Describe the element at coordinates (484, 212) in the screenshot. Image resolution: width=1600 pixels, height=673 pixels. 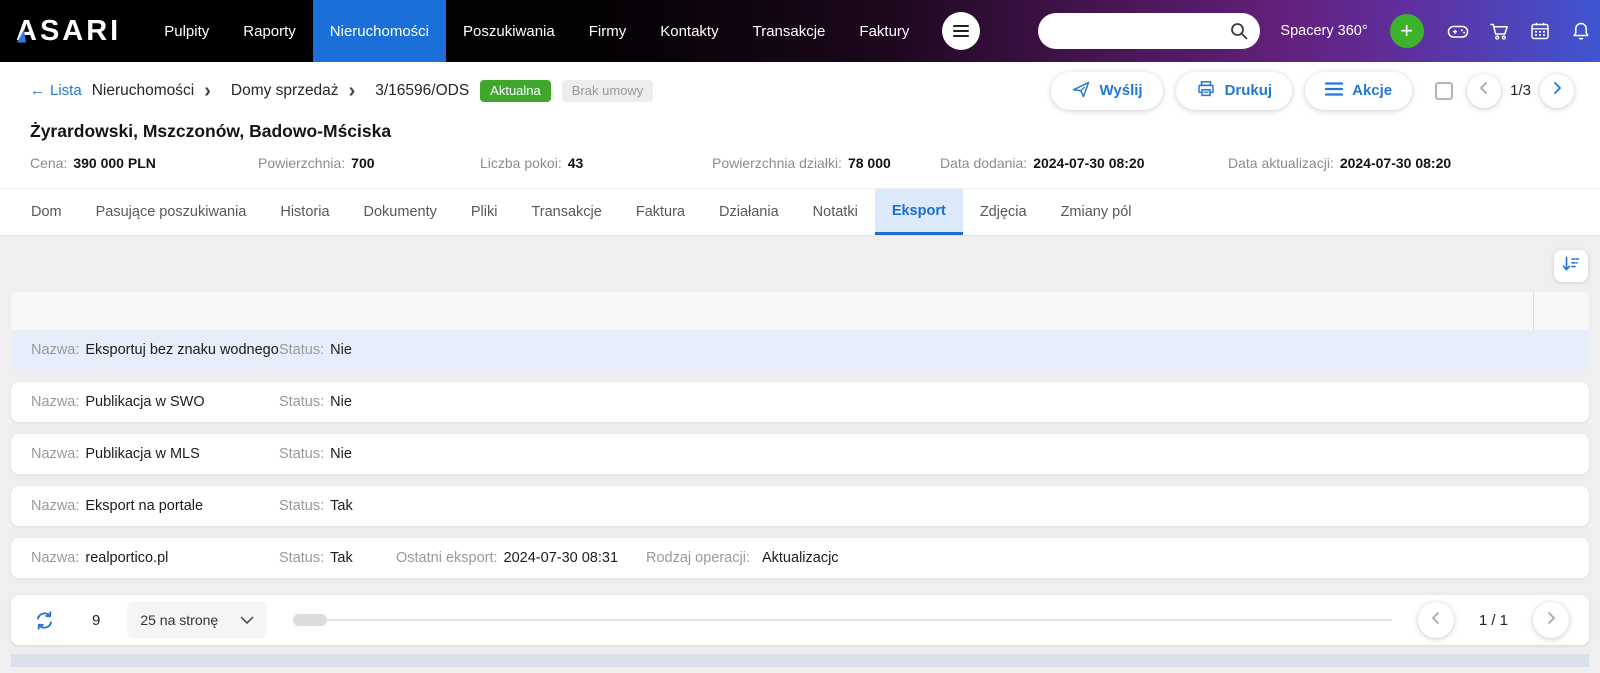
I see `tab-pliki: Pliki` at that location.